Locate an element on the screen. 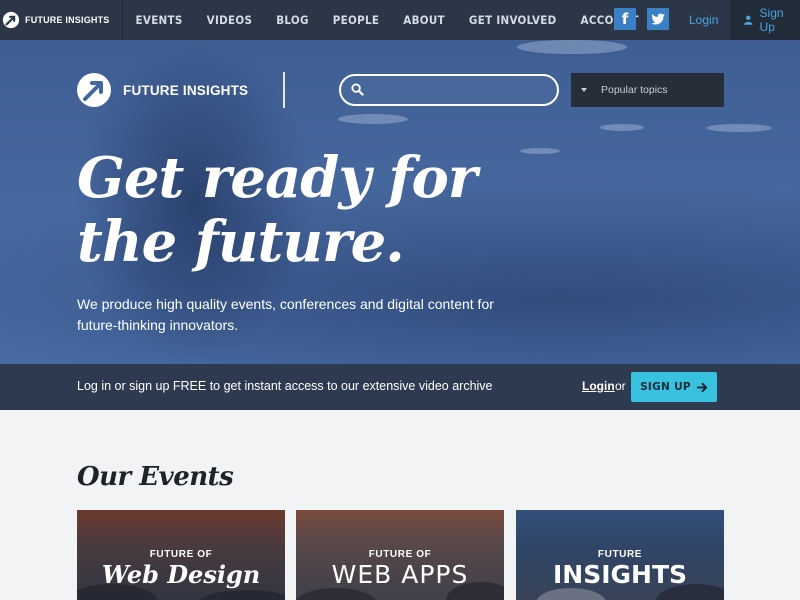  user-icon is located at coordinates (748, 20).